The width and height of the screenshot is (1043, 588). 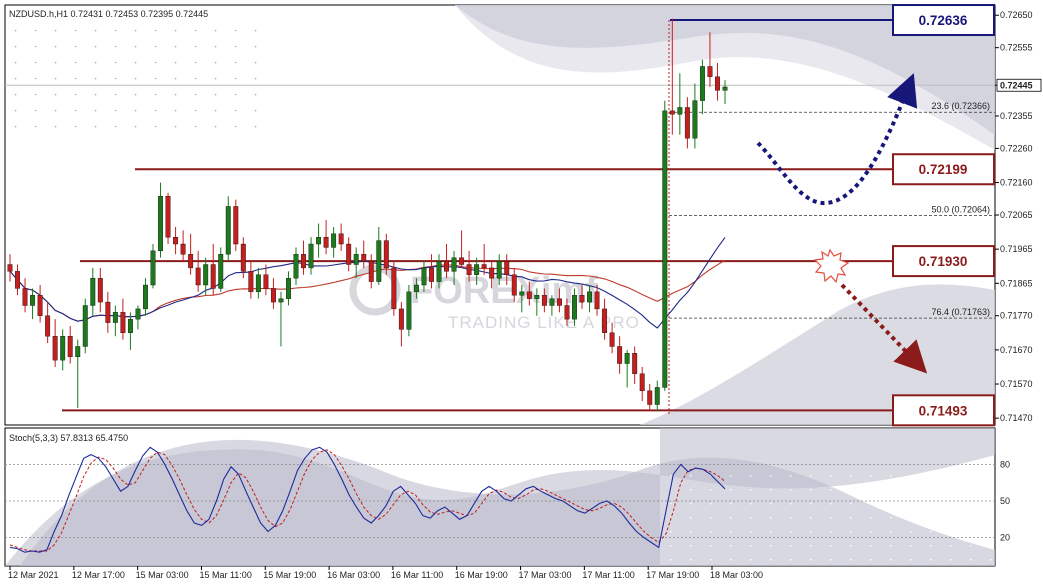 What do you see at coordinates (98, 575) in the screenshot?
I see `time-tick-label: 12 Mar 17:00` at bounding box center [98, 575].